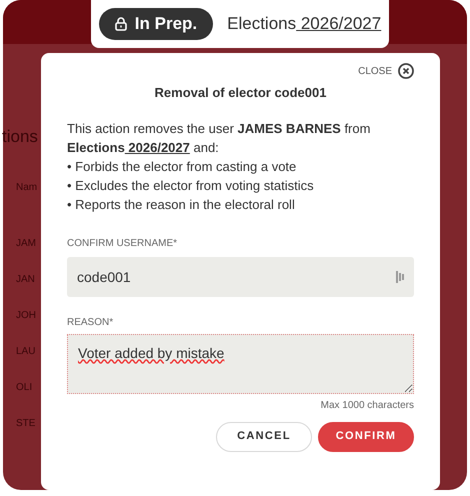 The image size is (470, 496). Describe the element at coordinates (366, 437) in the screenshot. I see `confirm-button: CONFIRM` at that location.